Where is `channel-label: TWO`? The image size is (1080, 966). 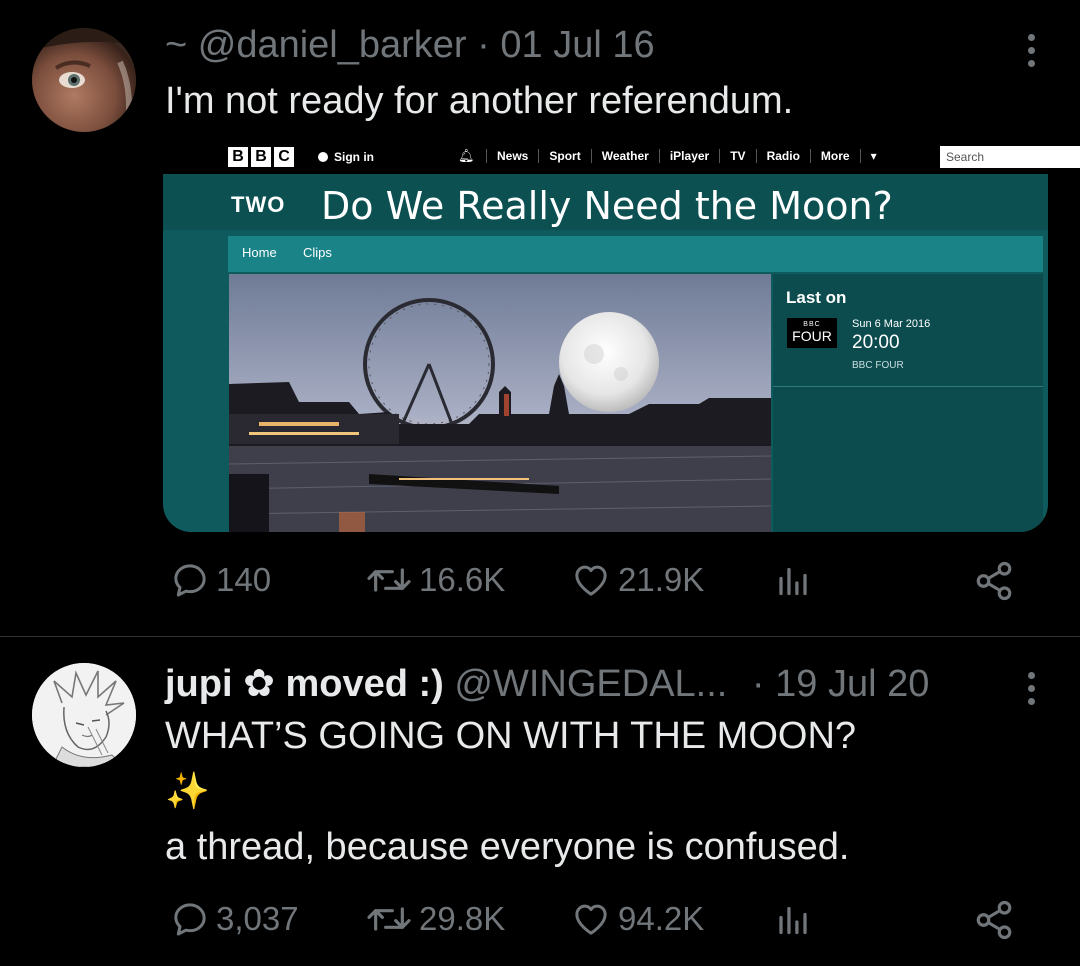 channel-label: TWO is located at coordinates (258, 204).